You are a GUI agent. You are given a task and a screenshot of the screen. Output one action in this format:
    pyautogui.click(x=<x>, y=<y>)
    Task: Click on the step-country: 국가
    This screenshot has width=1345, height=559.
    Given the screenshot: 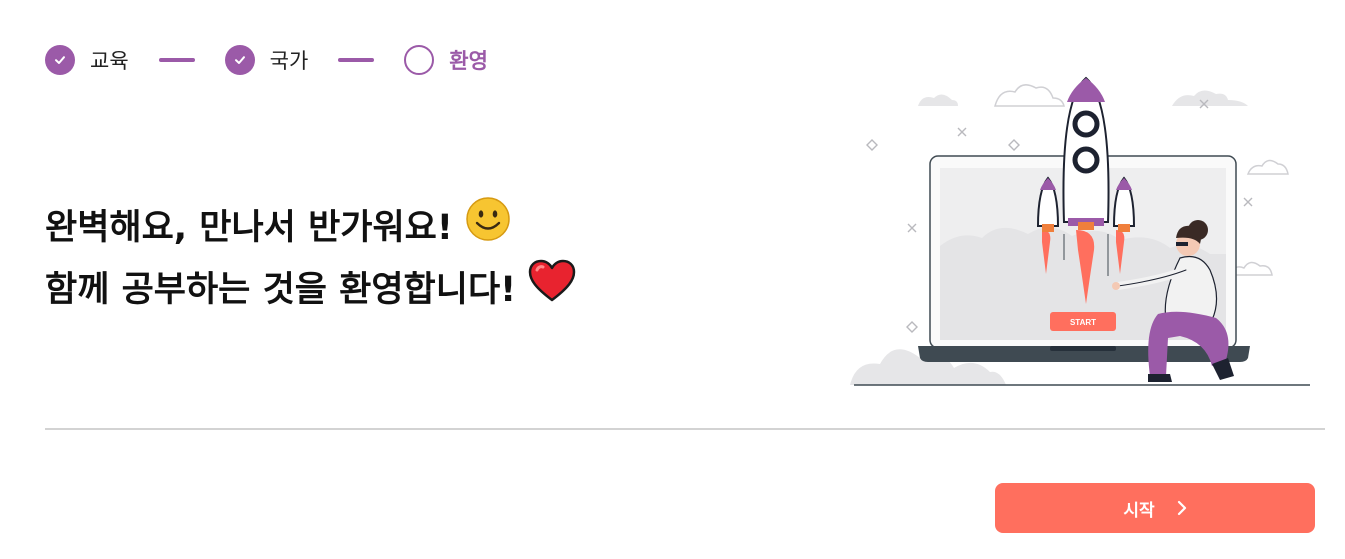 What is the action you would take?
    pyautogui.click(x=266, y=60)
    